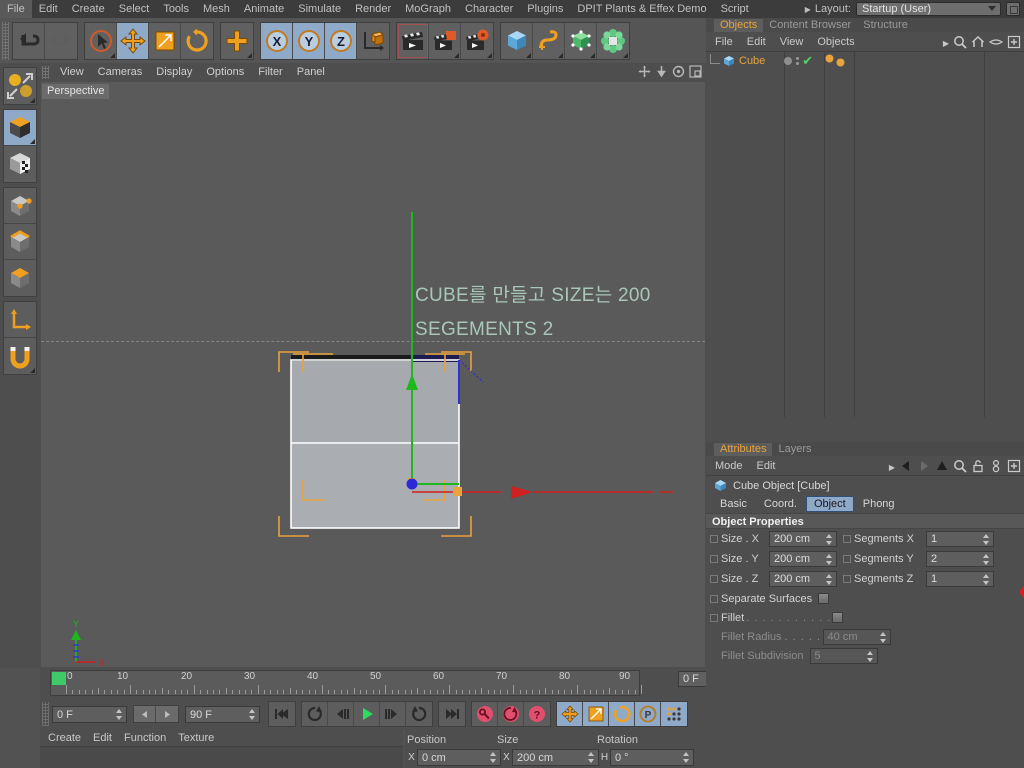  What do you see at coordinates (311, 72) in the screenshot?
I see `viewport-menu-panel: Panel` at bounding box center [311, 72].